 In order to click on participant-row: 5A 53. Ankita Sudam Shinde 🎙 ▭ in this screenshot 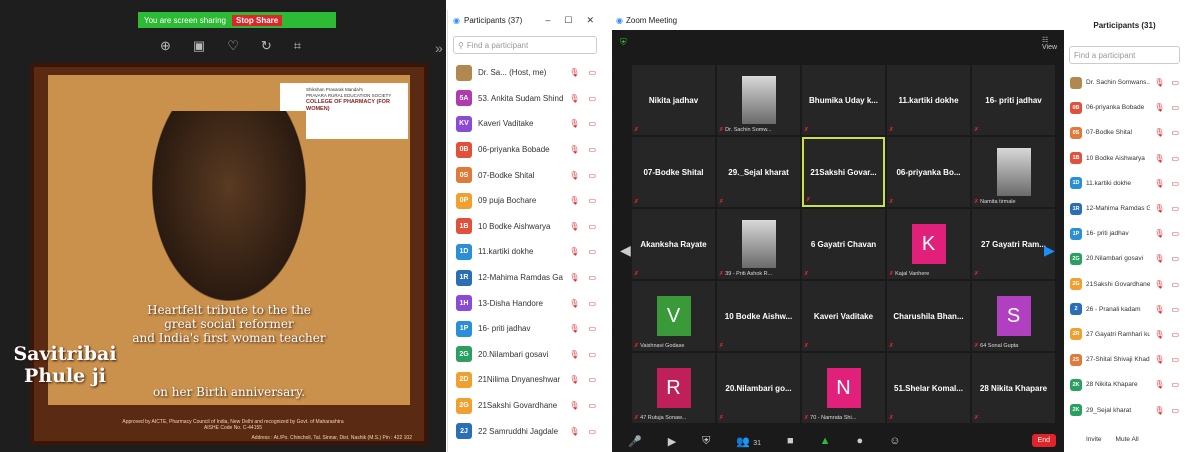, I will do `click(525, 99)`.